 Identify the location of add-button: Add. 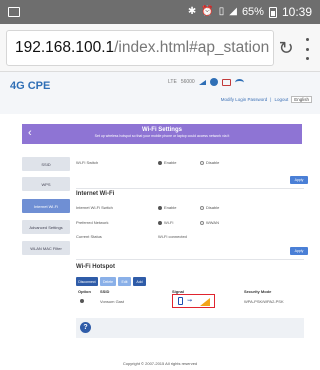
(139, 281).